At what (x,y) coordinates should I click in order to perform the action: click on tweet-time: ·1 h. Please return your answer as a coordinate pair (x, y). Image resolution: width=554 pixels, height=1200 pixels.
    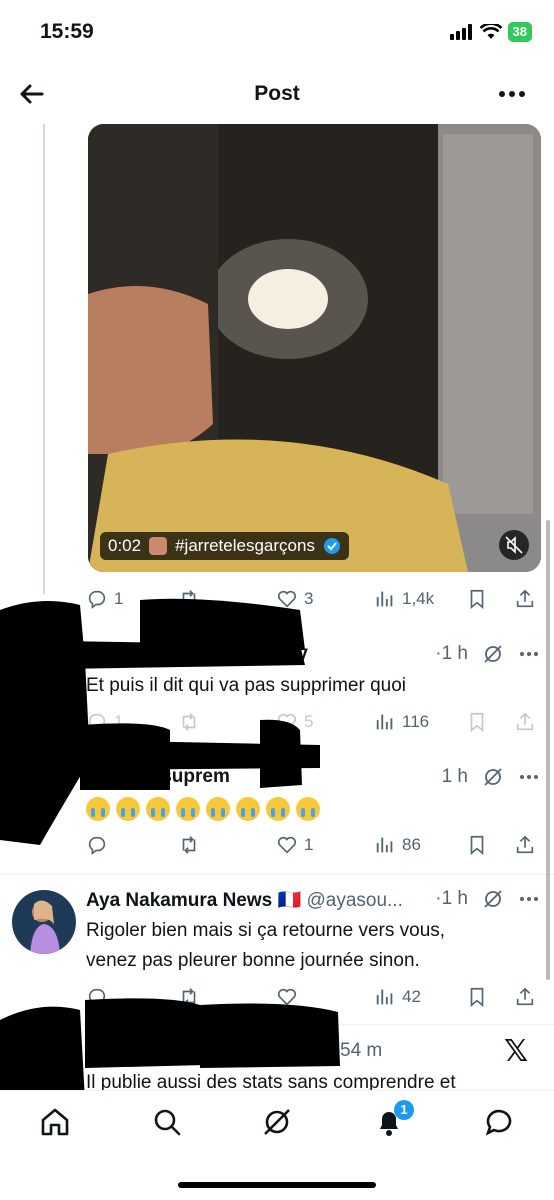
    Looking at the image, I should click on (451, 898).